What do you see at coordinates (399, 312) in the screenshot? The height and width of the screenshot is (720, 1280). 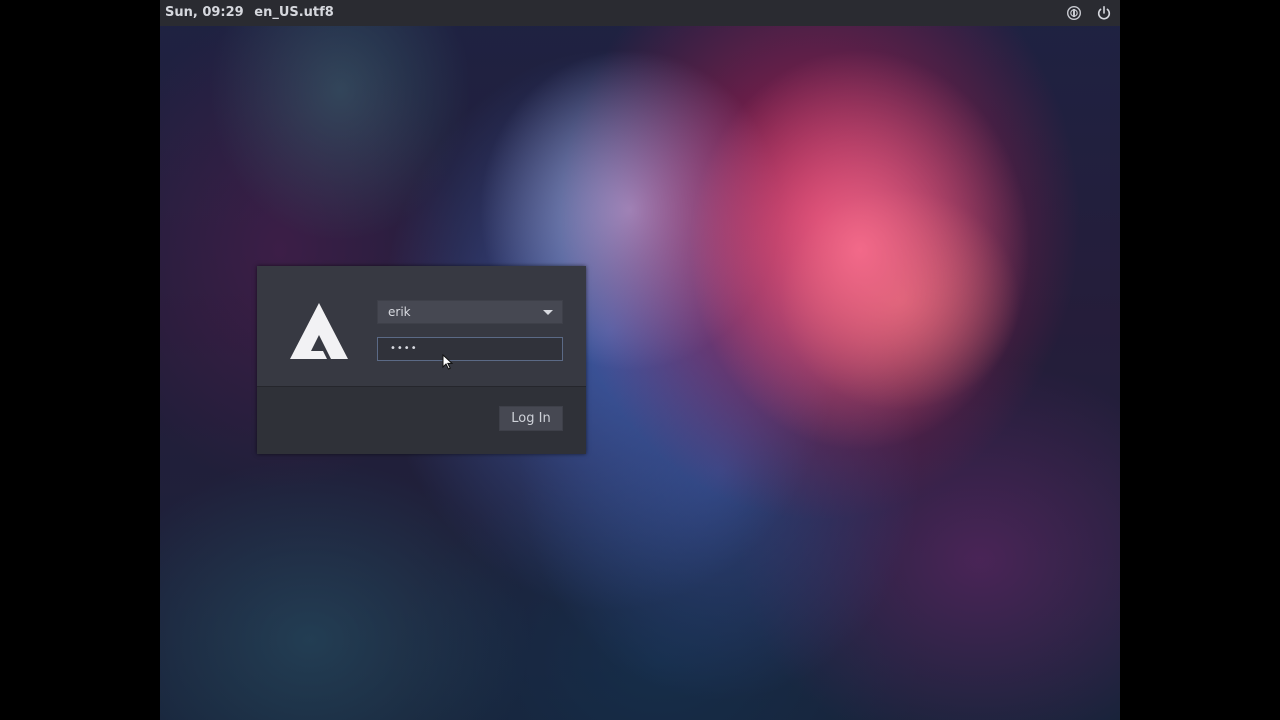 I see `username-value: erik` at bounding box center [399, 312].